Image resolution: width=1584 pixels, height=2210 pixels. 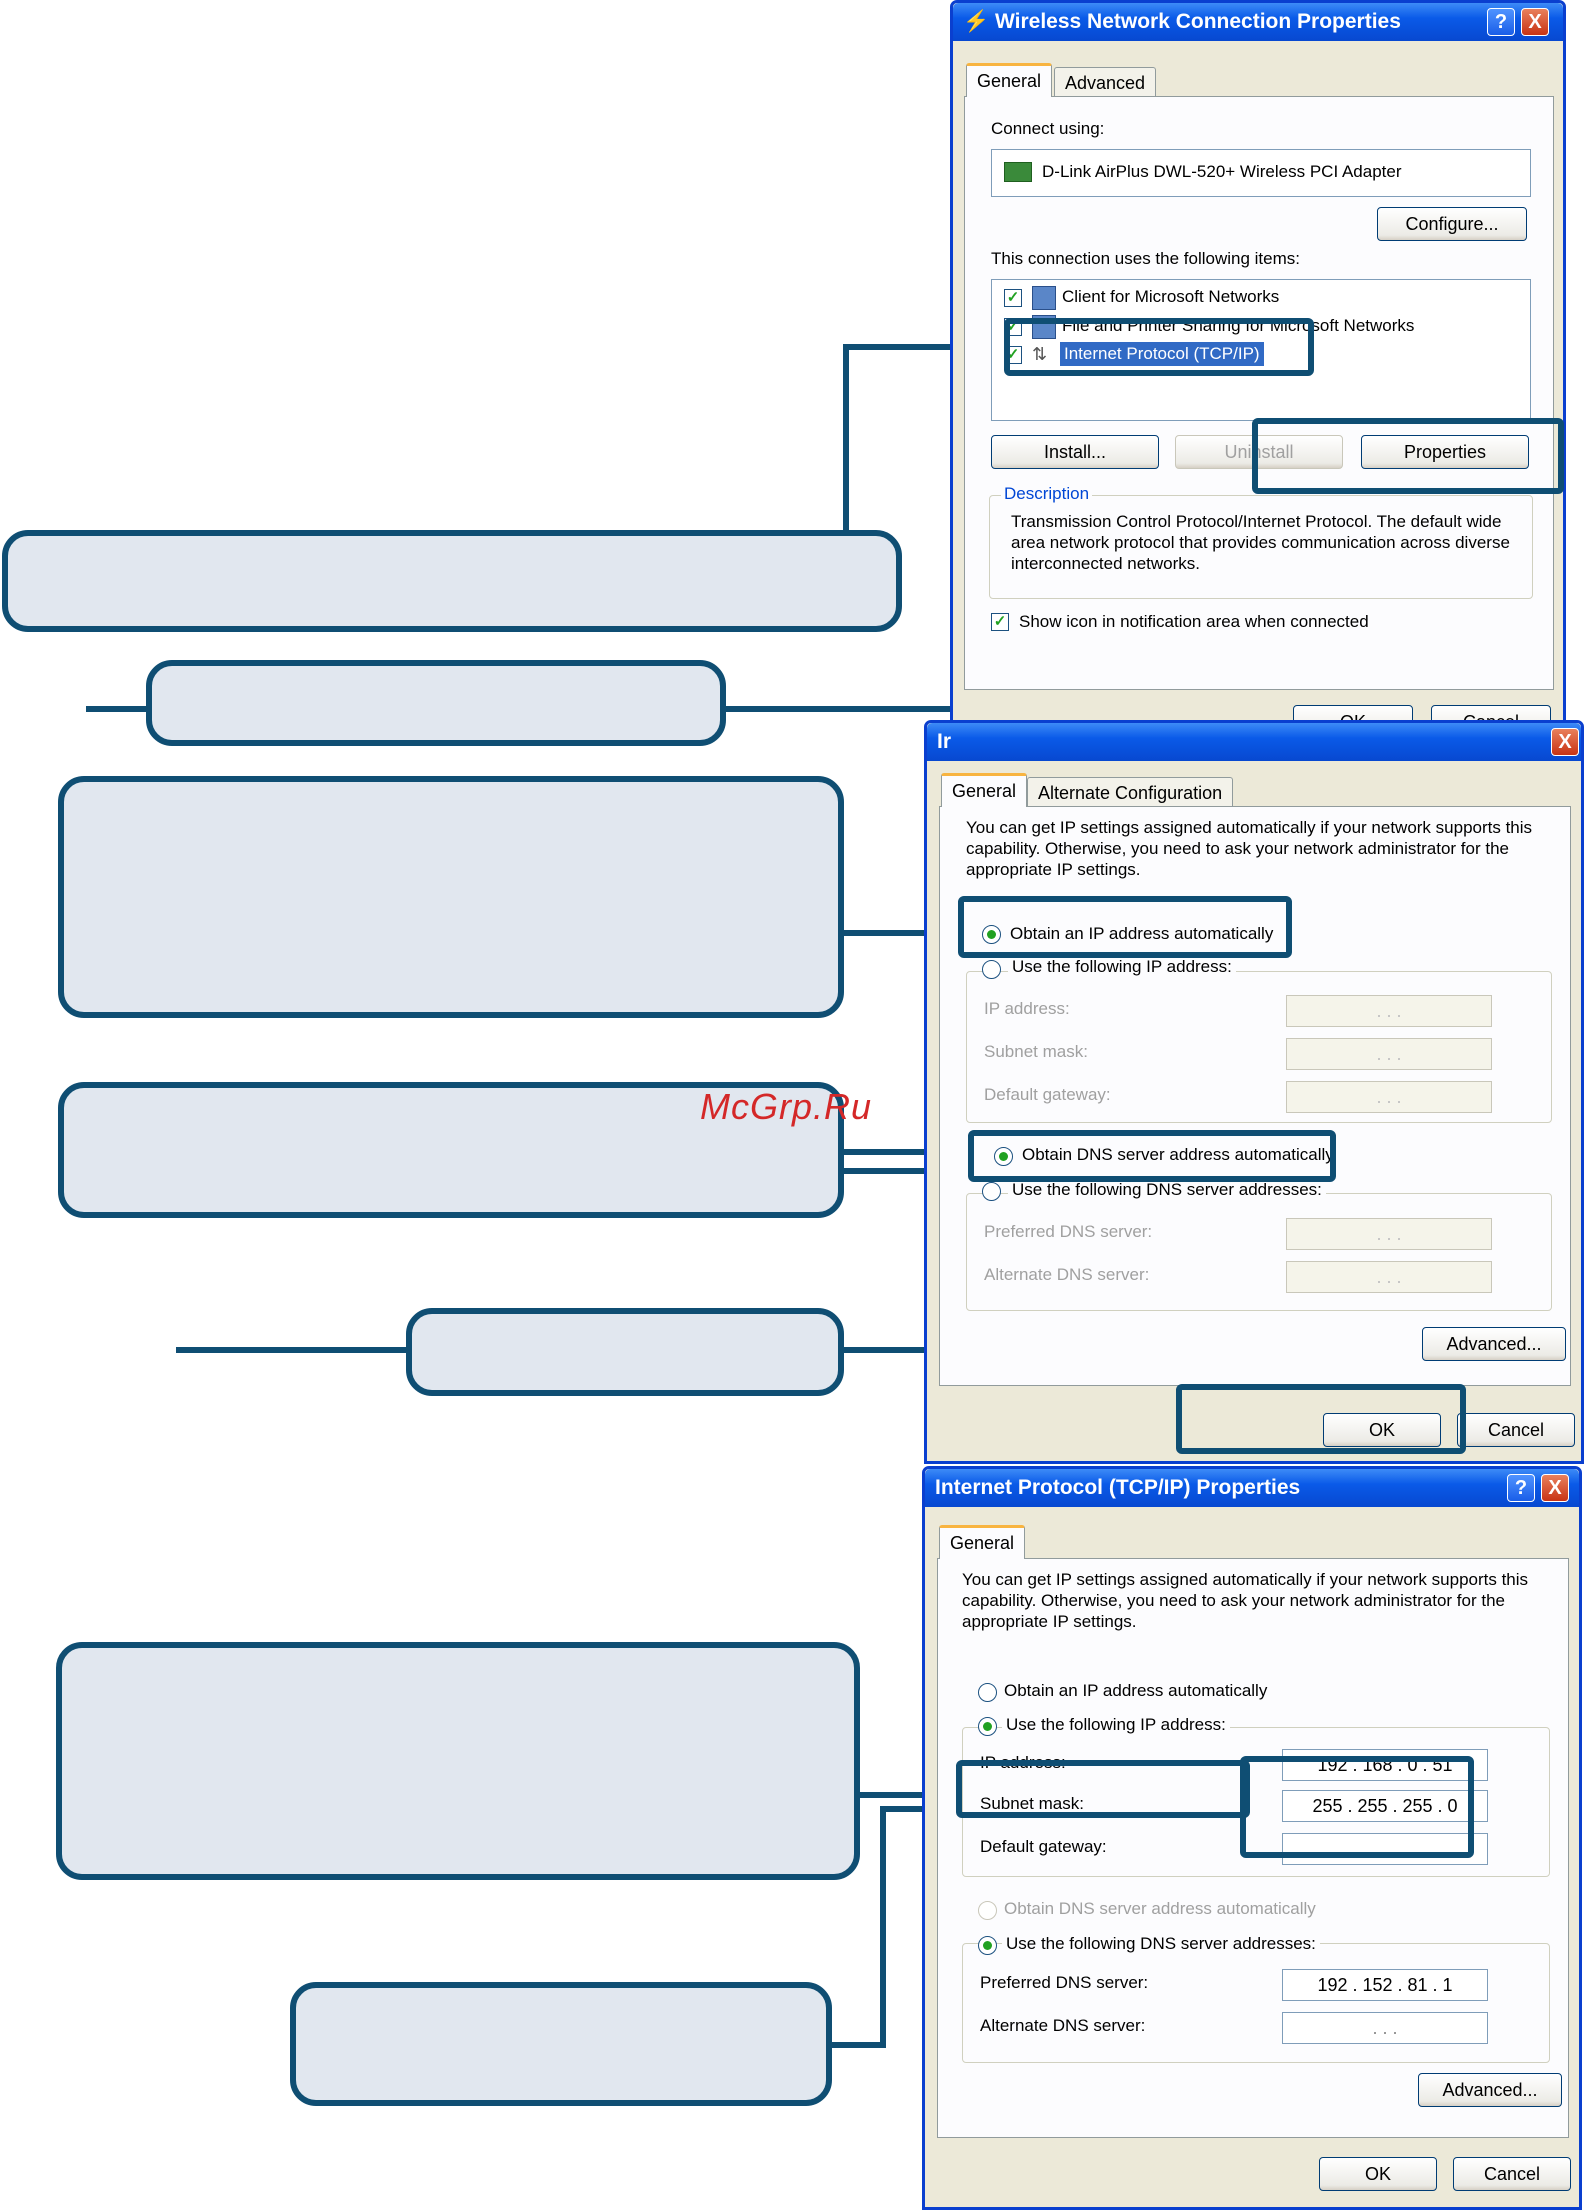 I want to click on subnet-mask-field: . . ., so click(x=1389, y=1054).